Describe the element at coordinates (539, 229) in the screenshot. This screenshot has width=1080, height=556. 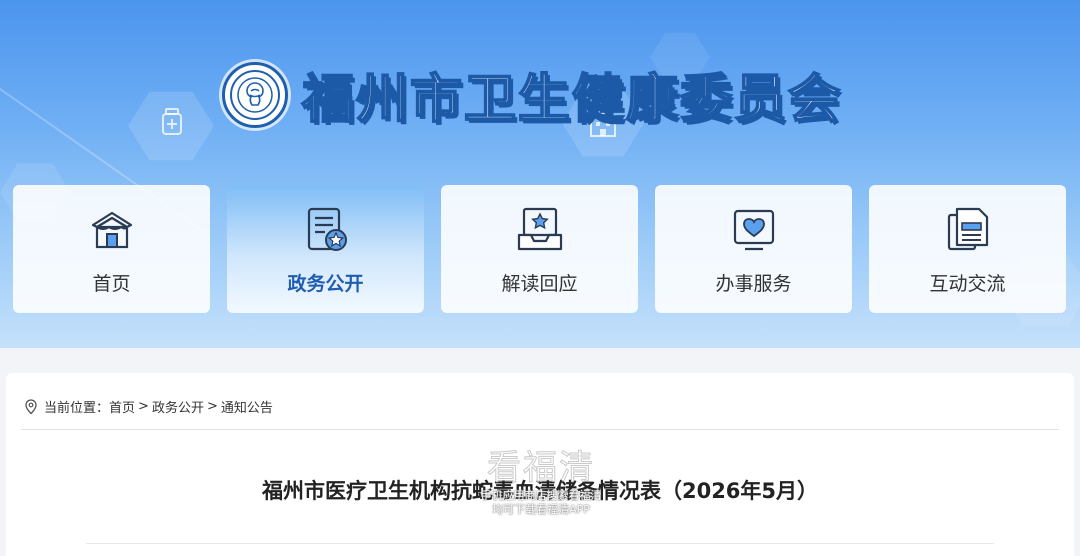
I see `inbox-star-icon` at that location.